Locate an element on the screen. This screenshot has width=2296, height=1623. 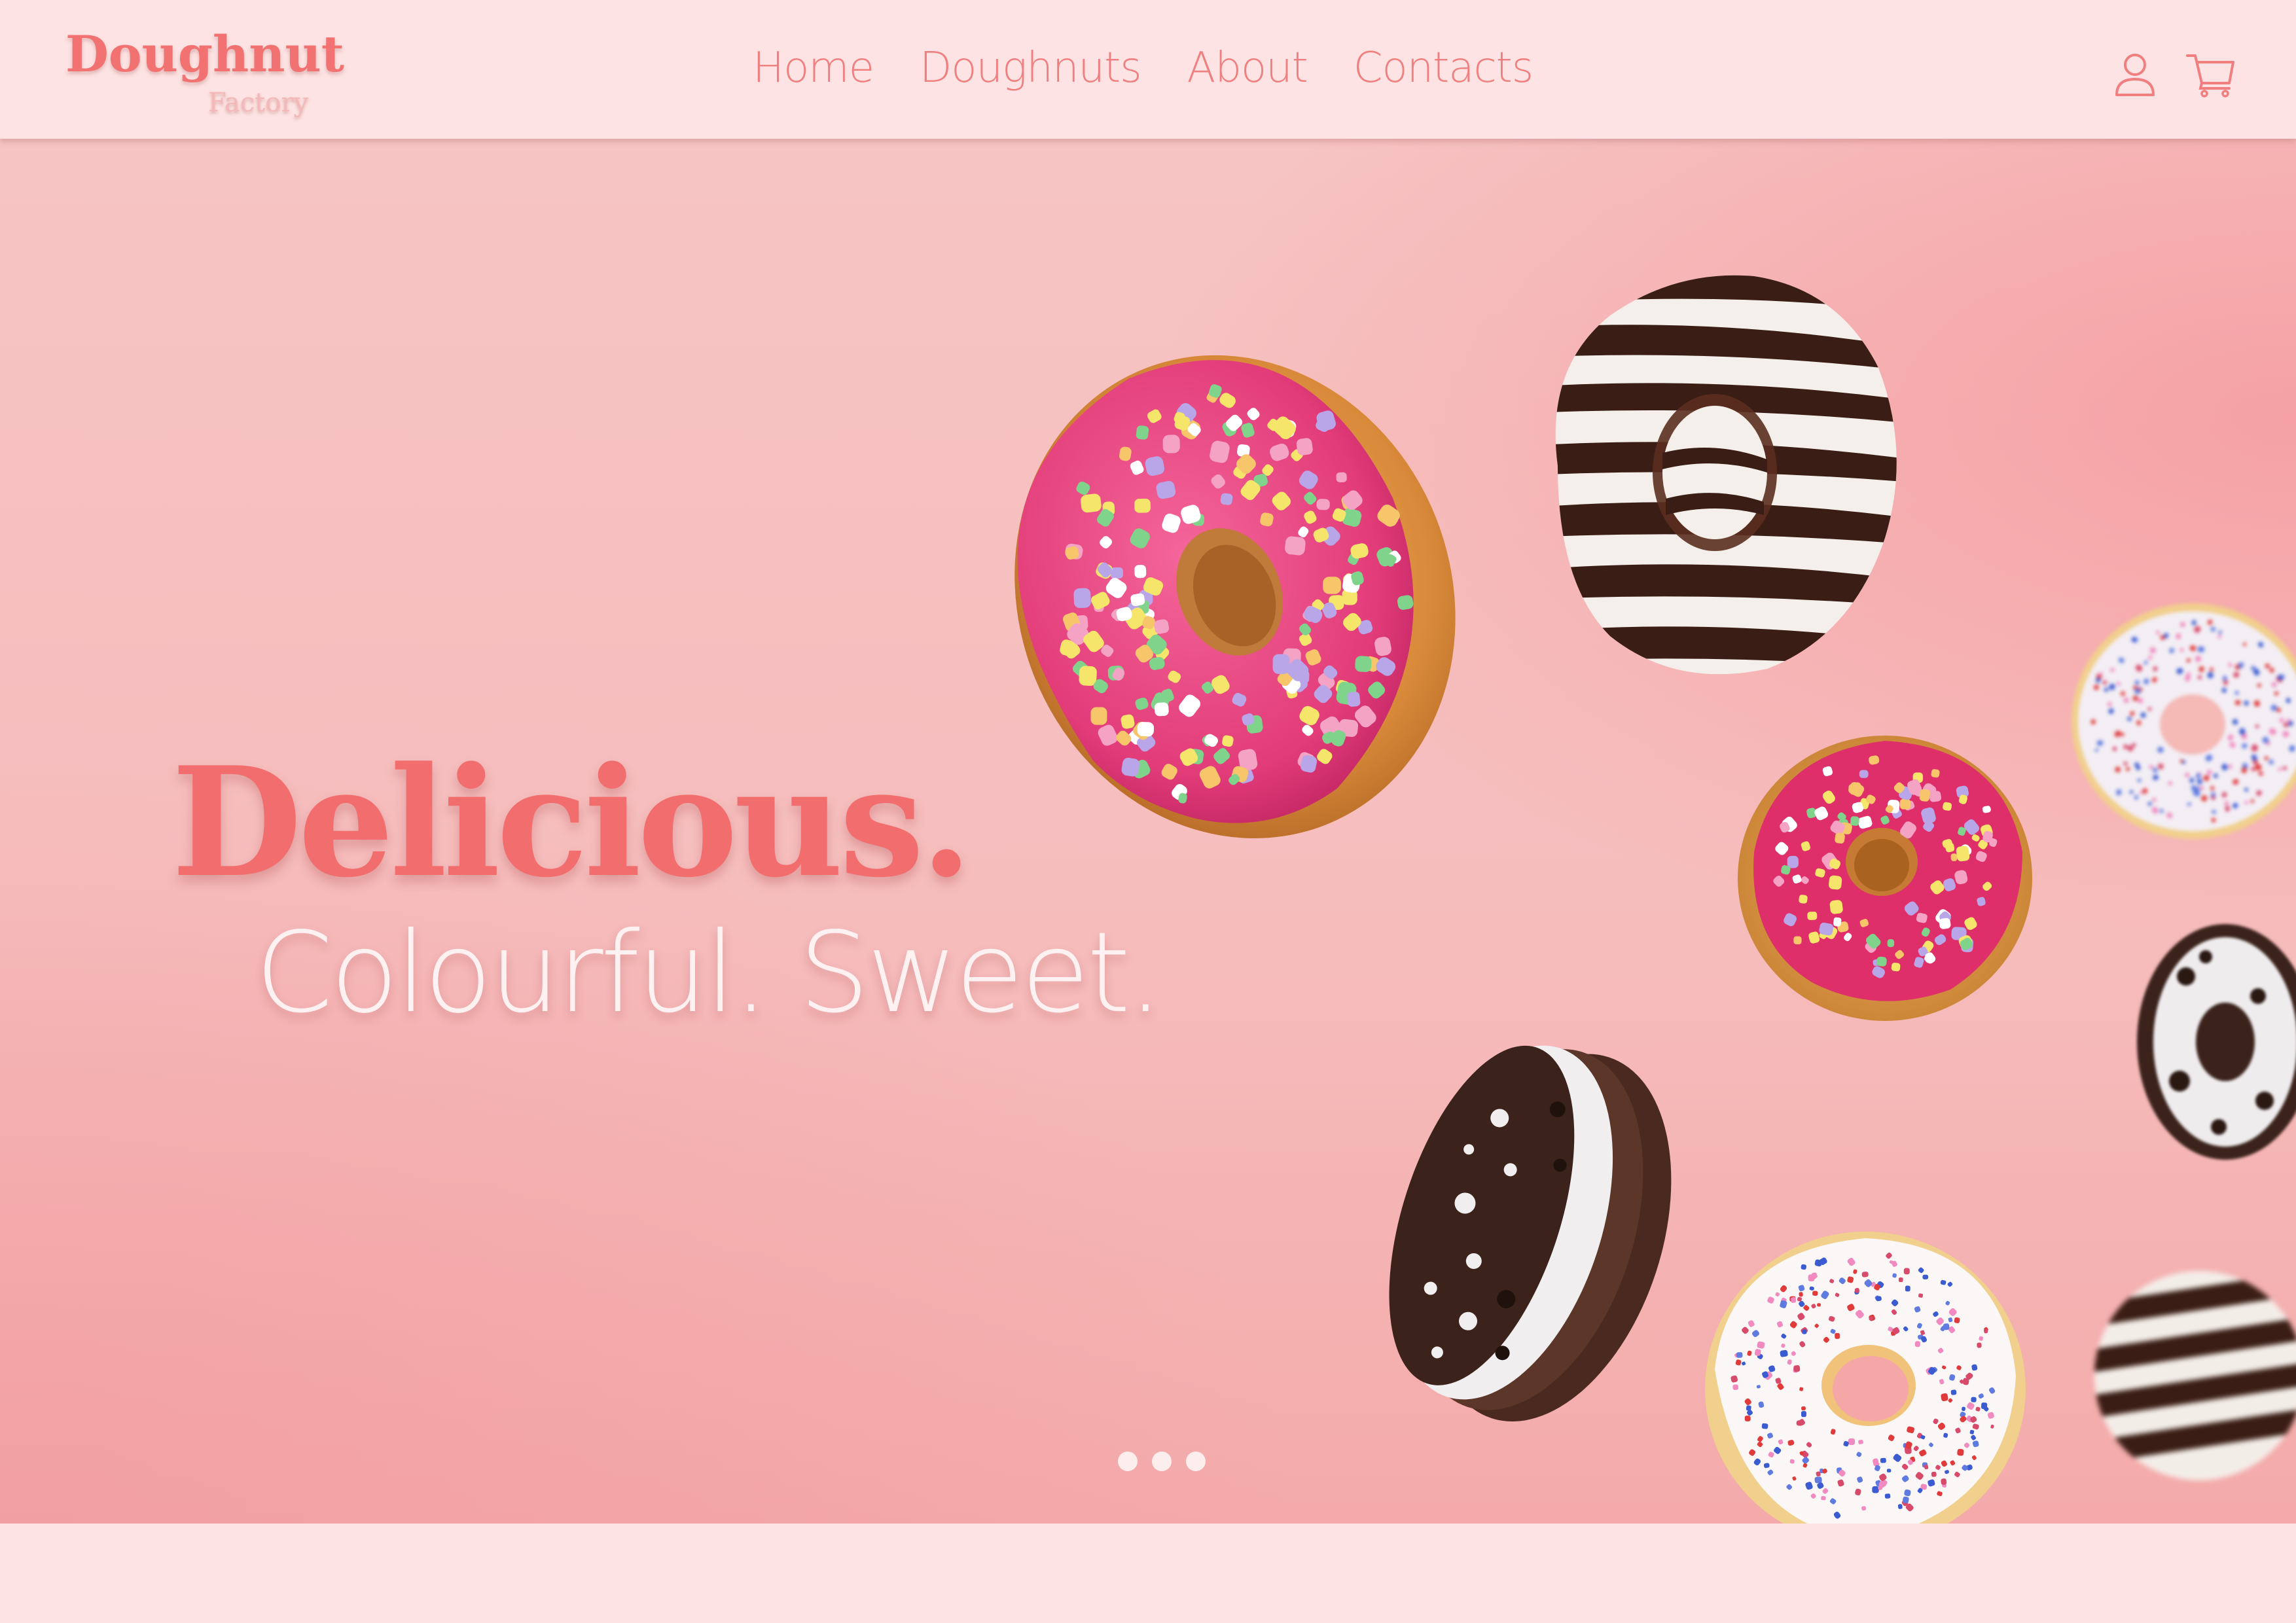
cookies-and-cream-doughnut-image is located at coordinates (1532, 1232).